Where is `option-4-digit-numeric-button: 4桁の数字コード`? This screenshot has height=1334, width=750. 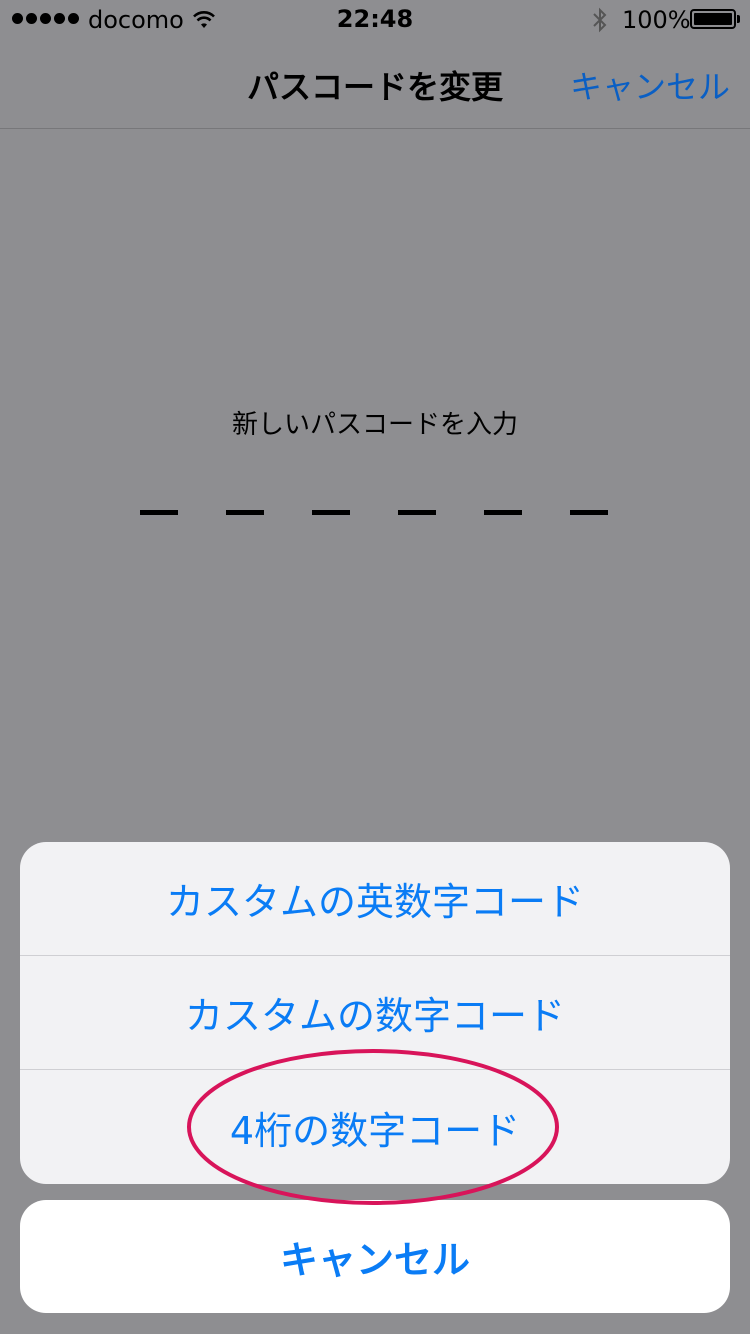
option-4-digit-numeric-button: 4桁の数字コード is located at coordinates (375, 1127).